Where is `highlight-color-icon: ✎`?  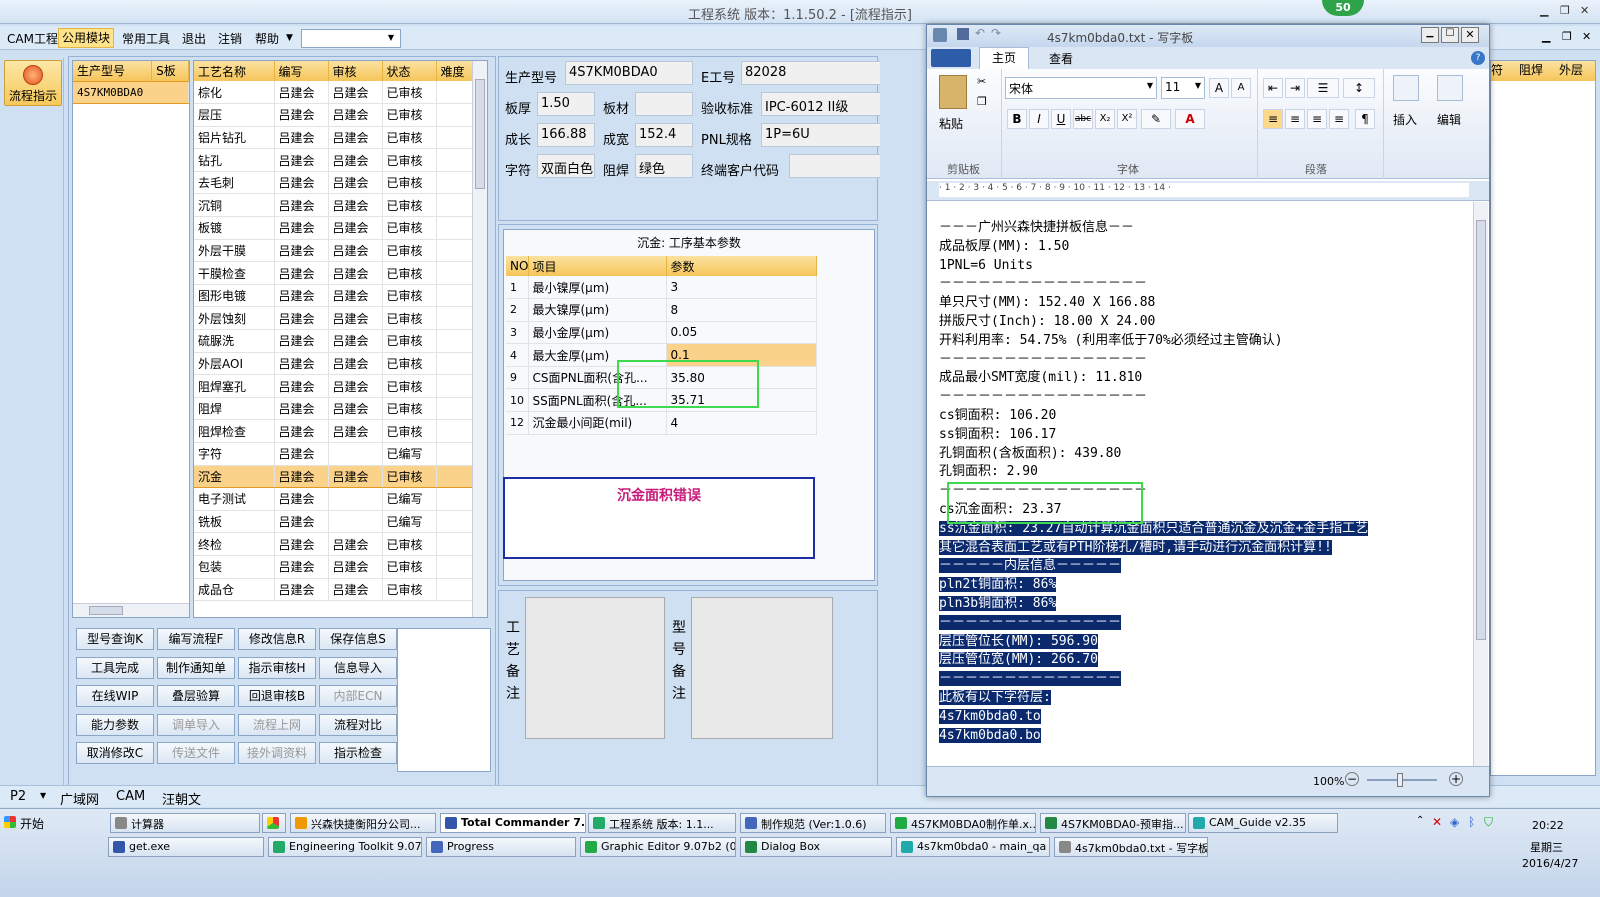 highlight-color-icon: ✎ is located at coordinates (1156, 119).